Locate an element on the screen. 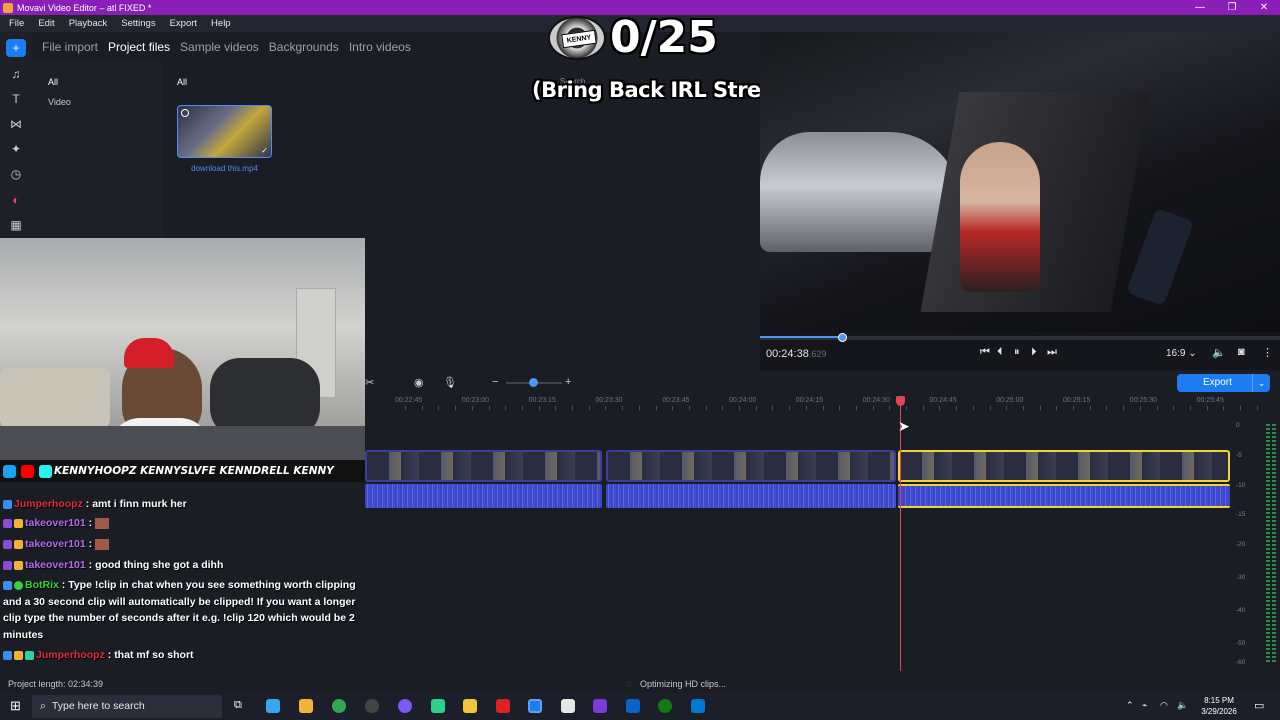  menu-help: Help is located at coordinates (221, 23).